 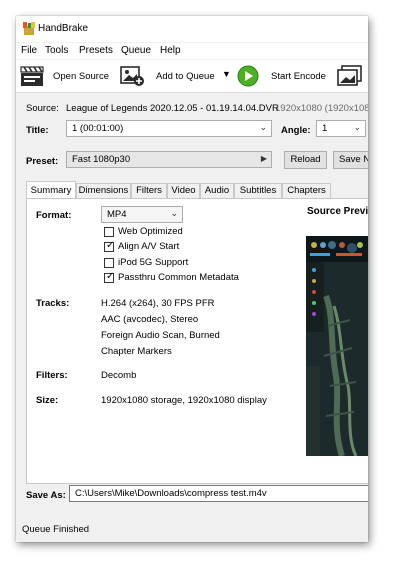 What do you see at coordinates (103, 190) in the screenshot?
I see `tab-dimensions: Dimensions` at bounding box center [103, 190].